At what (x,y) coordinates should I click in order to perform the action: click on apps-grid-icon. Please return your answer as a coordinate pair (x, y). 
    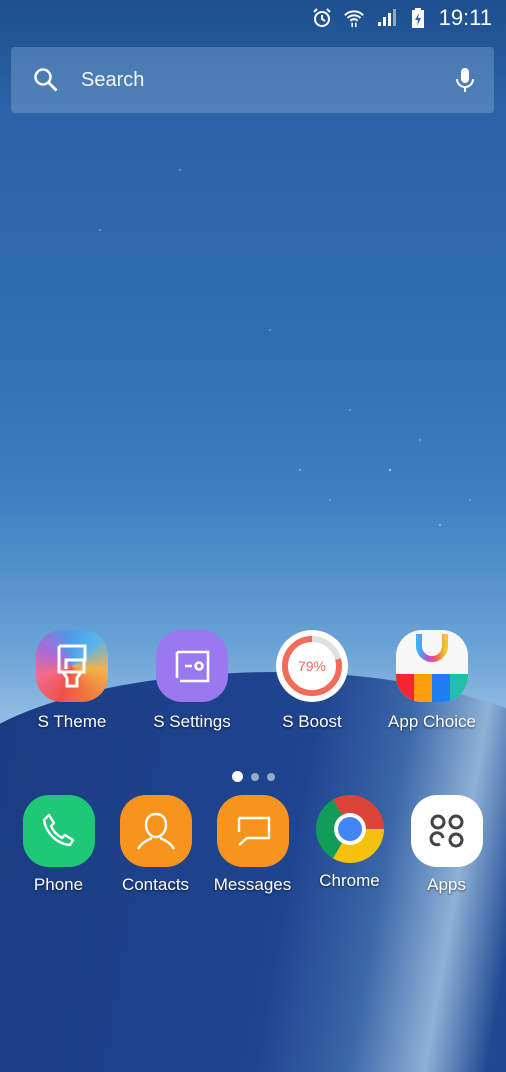
    Looking at the image, I should click on (446, 831).